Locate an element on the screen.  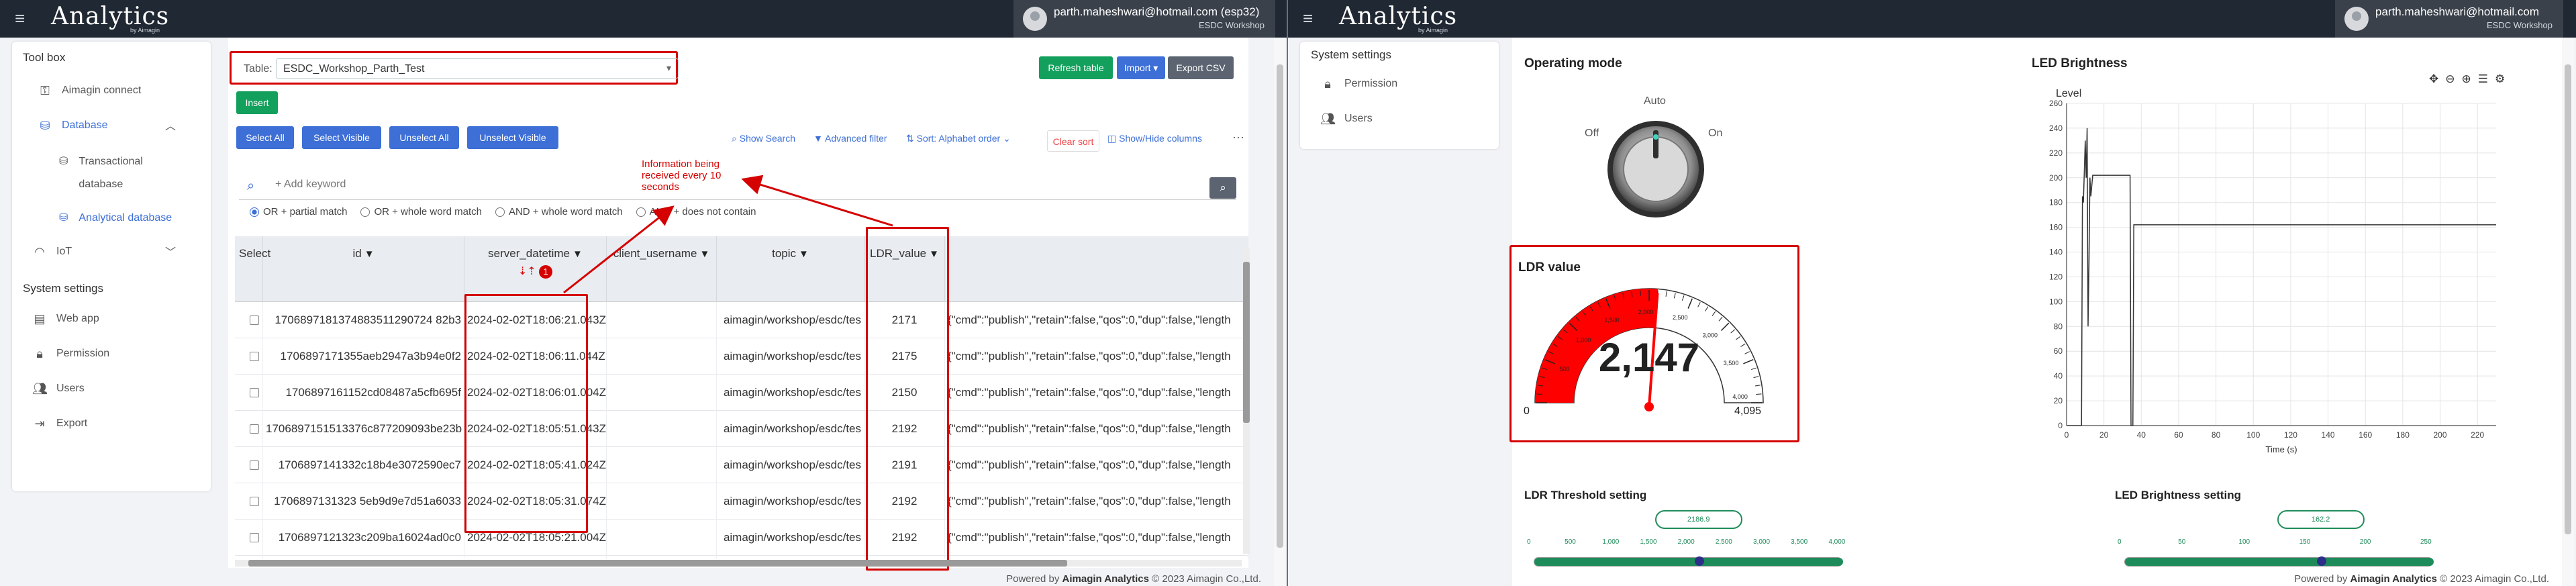
sidebar: System settings 🔒︎ Permission 👥︎ Users is located at coordinates (1399, 95).